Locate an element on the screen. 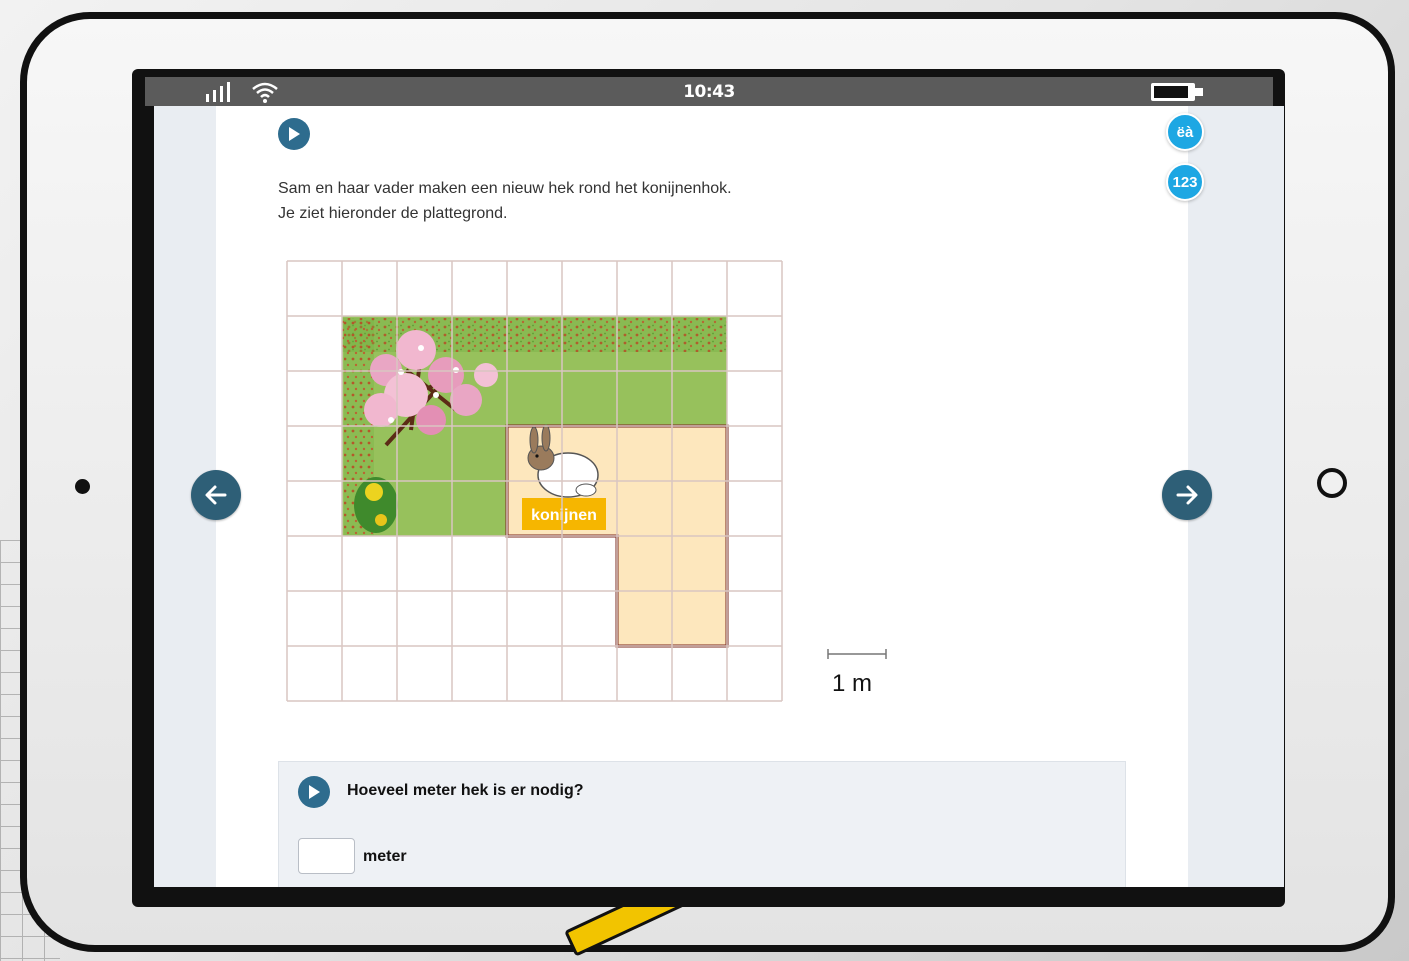  scale-bar is located at coordinates (857, 656).